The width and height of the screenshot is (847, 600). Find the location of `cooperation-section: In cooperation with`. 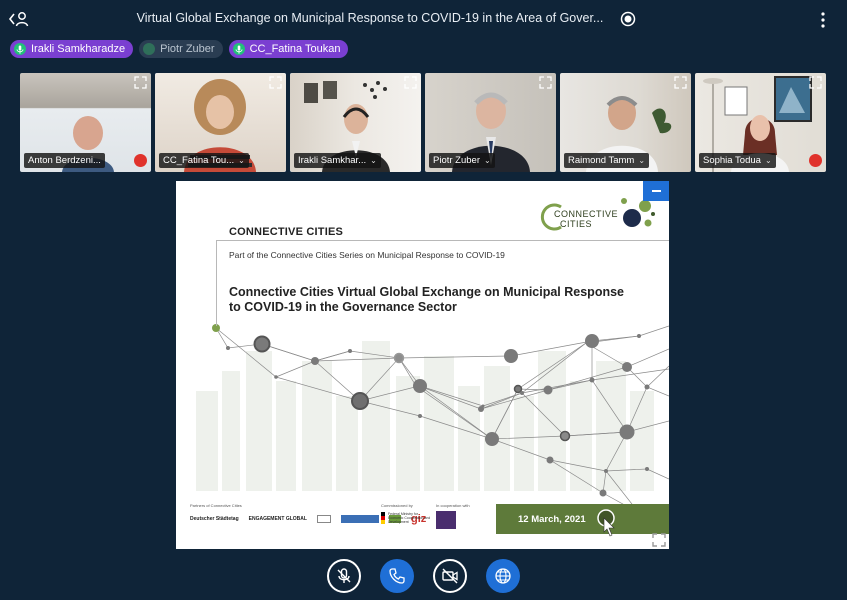

cooperation-section: In cooperation with is located at coordinates (453, 516).